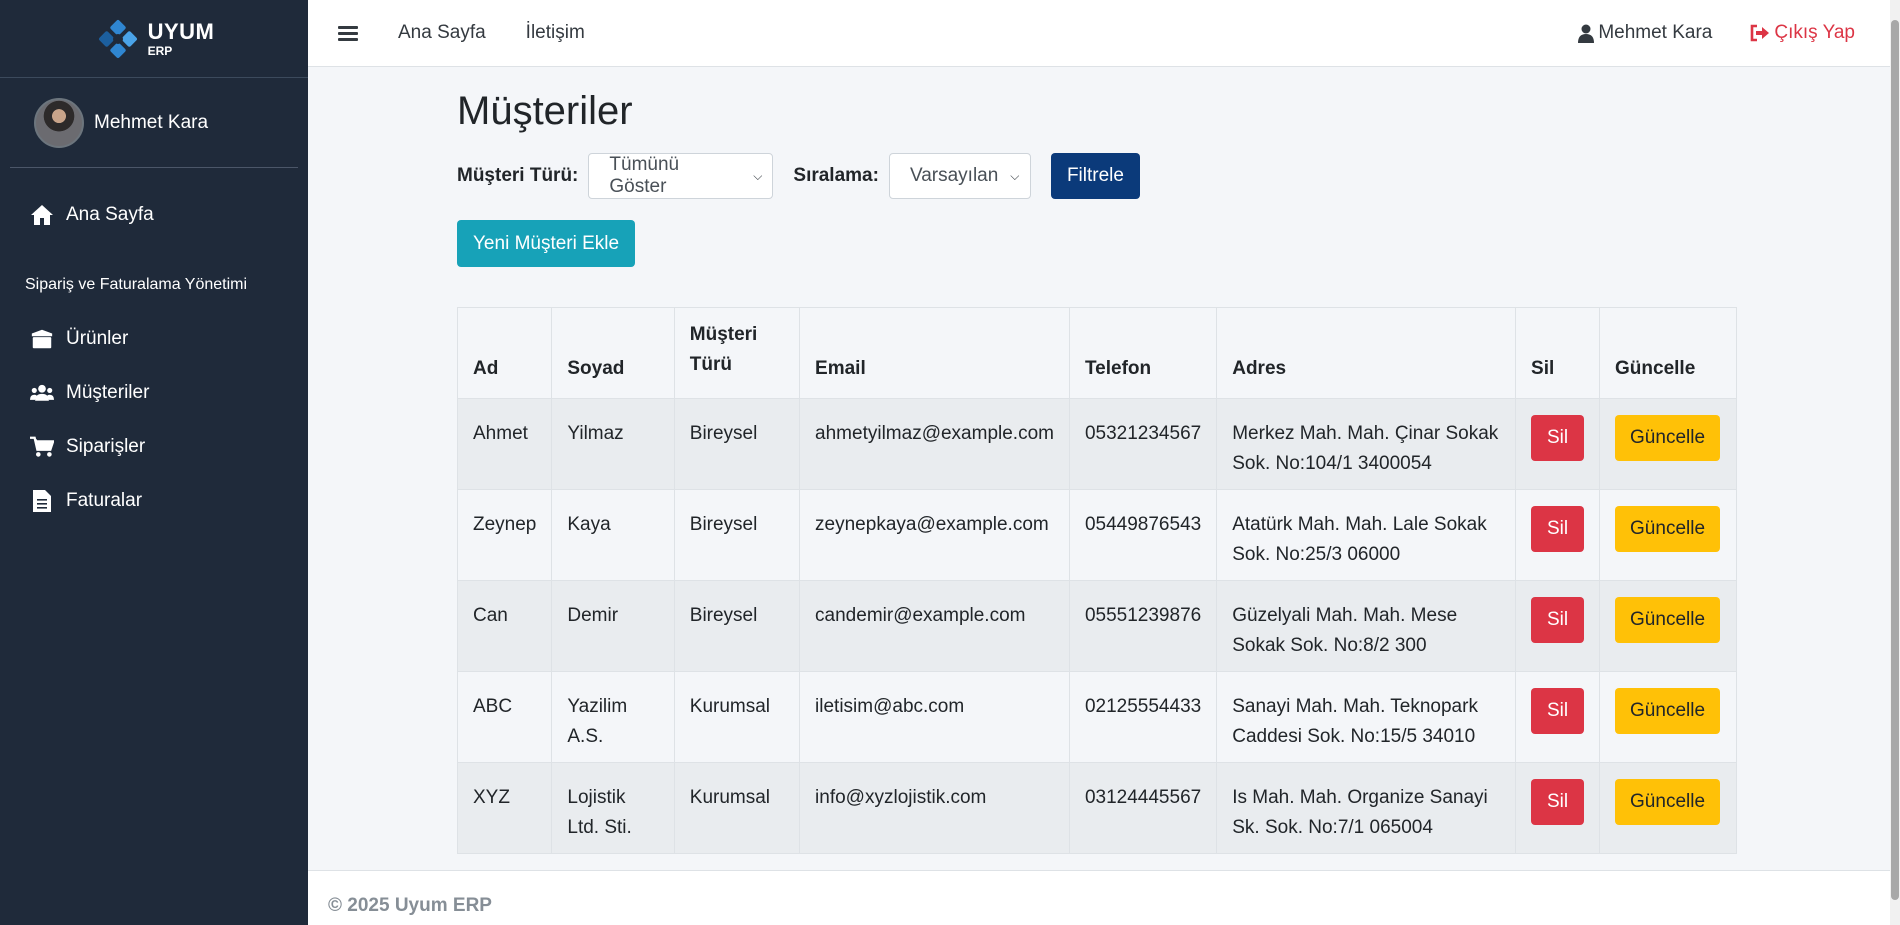 This screenshot has width=1900, height=925. I want to click on top-link-home: Ana Sayfa, so click(442, 33).